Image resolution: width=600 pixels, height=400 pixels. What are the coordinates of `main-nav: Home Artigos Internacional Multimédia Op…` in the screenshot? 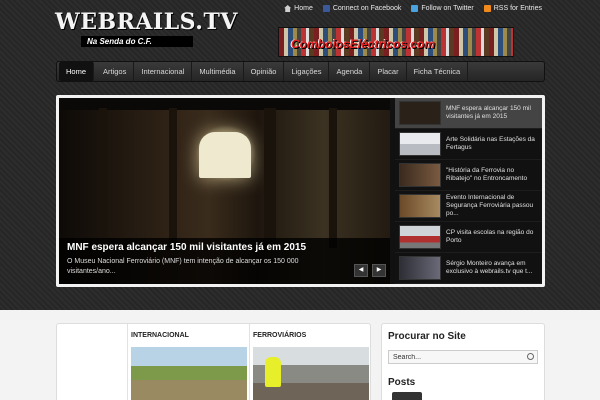 It's located at (300, 71).